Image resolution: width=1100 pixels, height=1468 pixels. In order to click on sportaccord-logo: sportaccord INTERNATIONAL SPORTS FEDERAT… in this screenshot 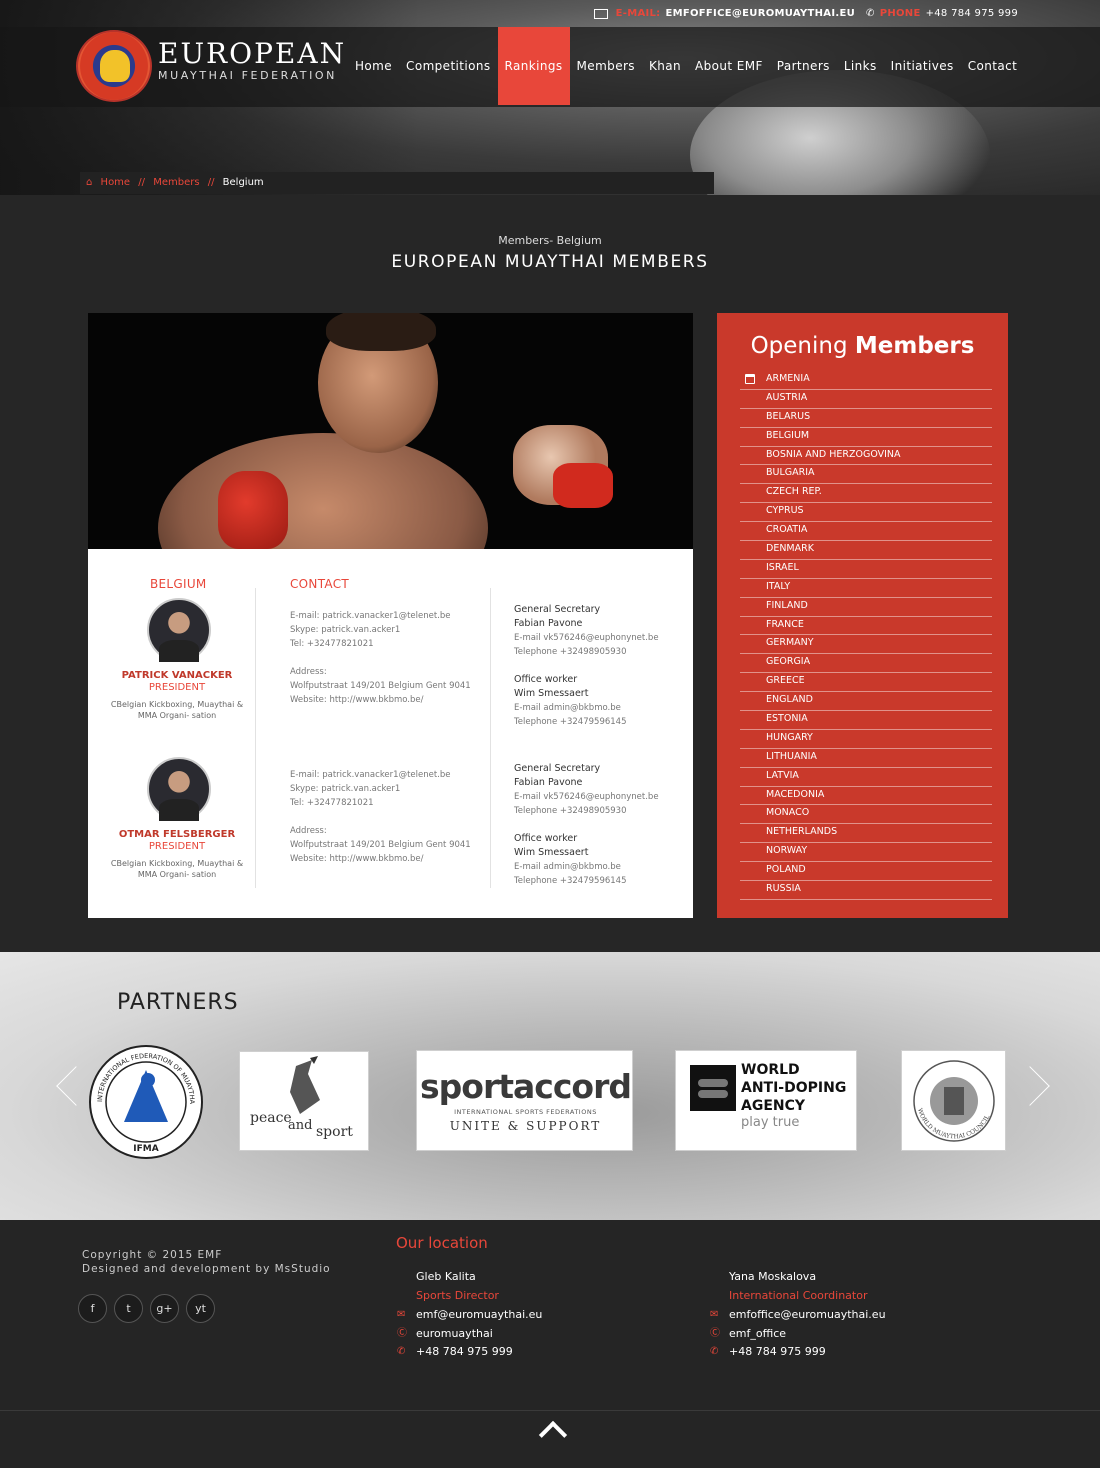, I will do `click(524, 1100)`.